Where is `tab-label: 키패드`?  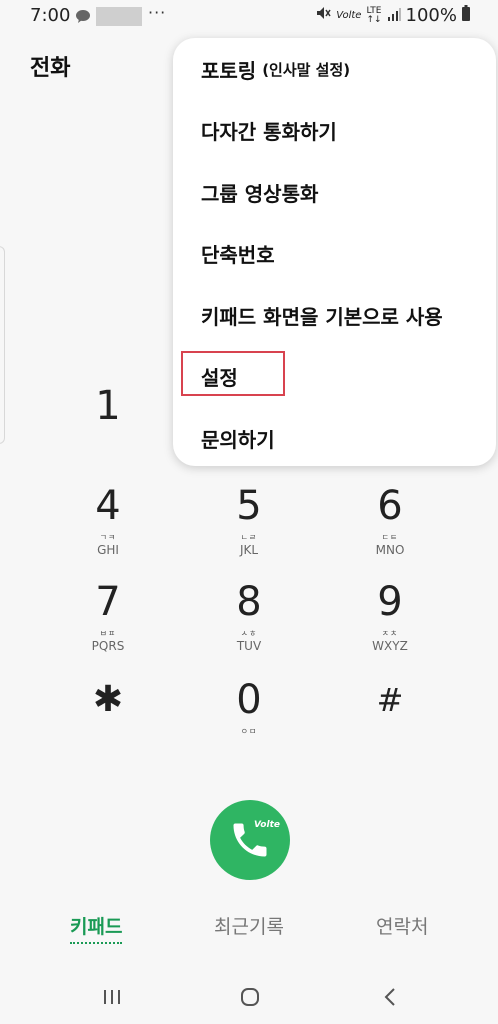 tab-label: 키패드 is located at coordinates (96, 927).